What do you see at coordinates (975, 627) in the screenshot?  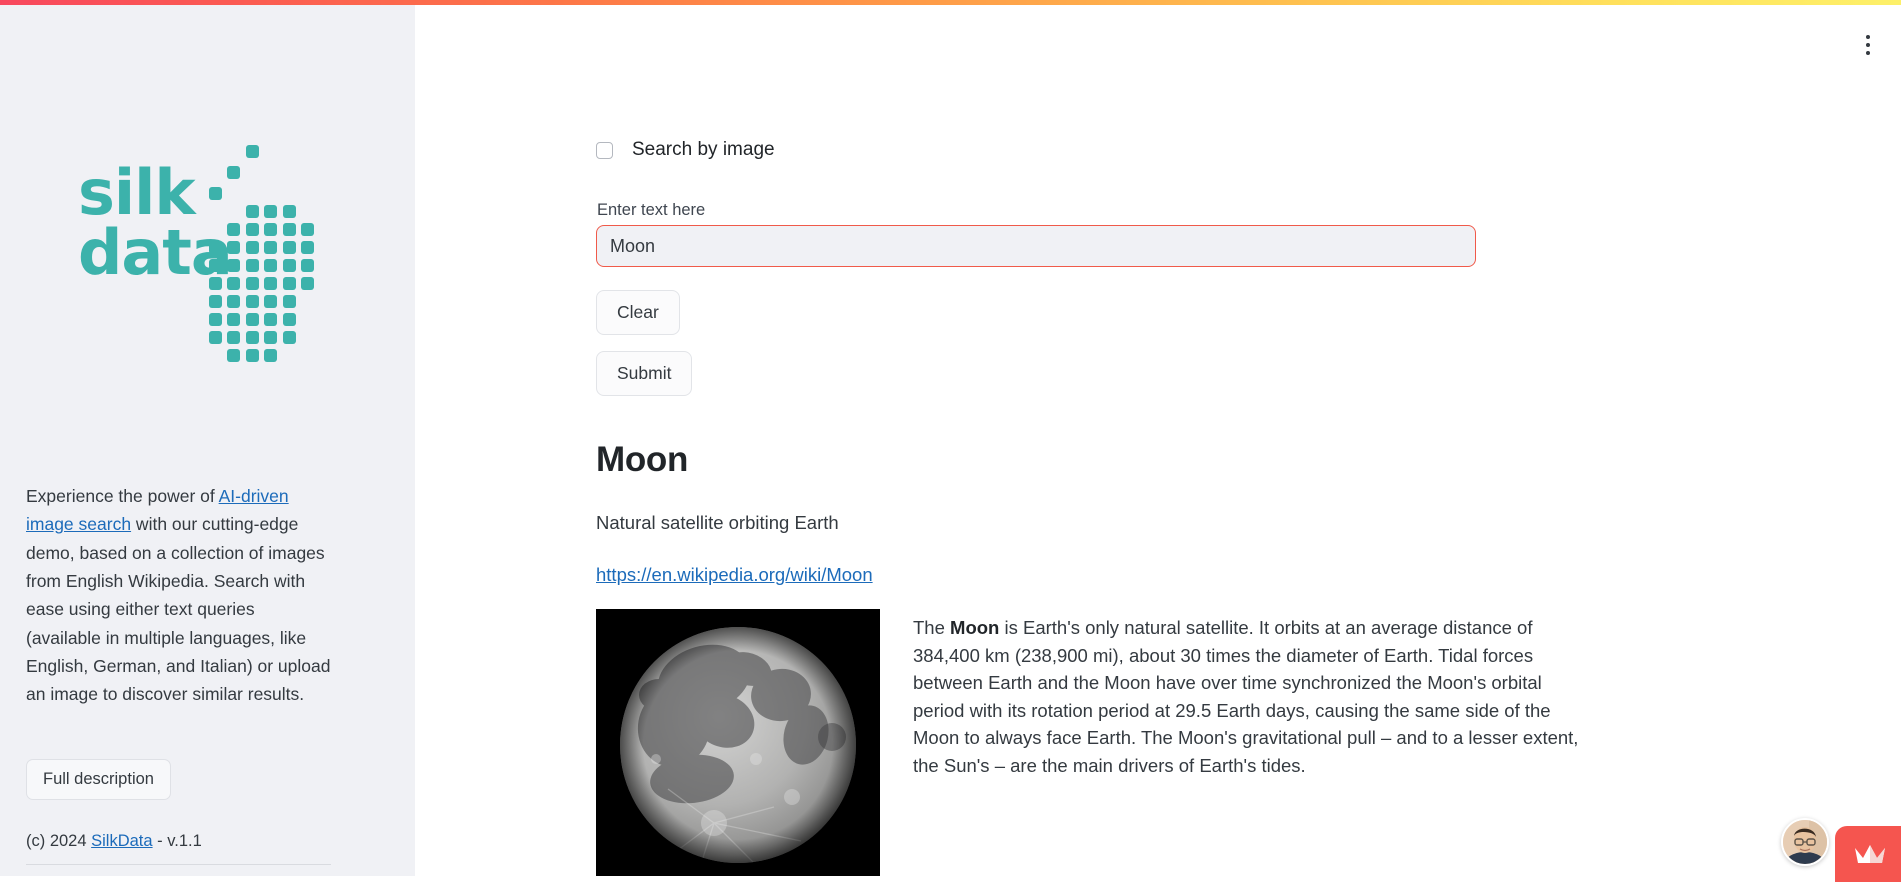 I see `article-bold-term: Moon` at bounding box center [975, 627].